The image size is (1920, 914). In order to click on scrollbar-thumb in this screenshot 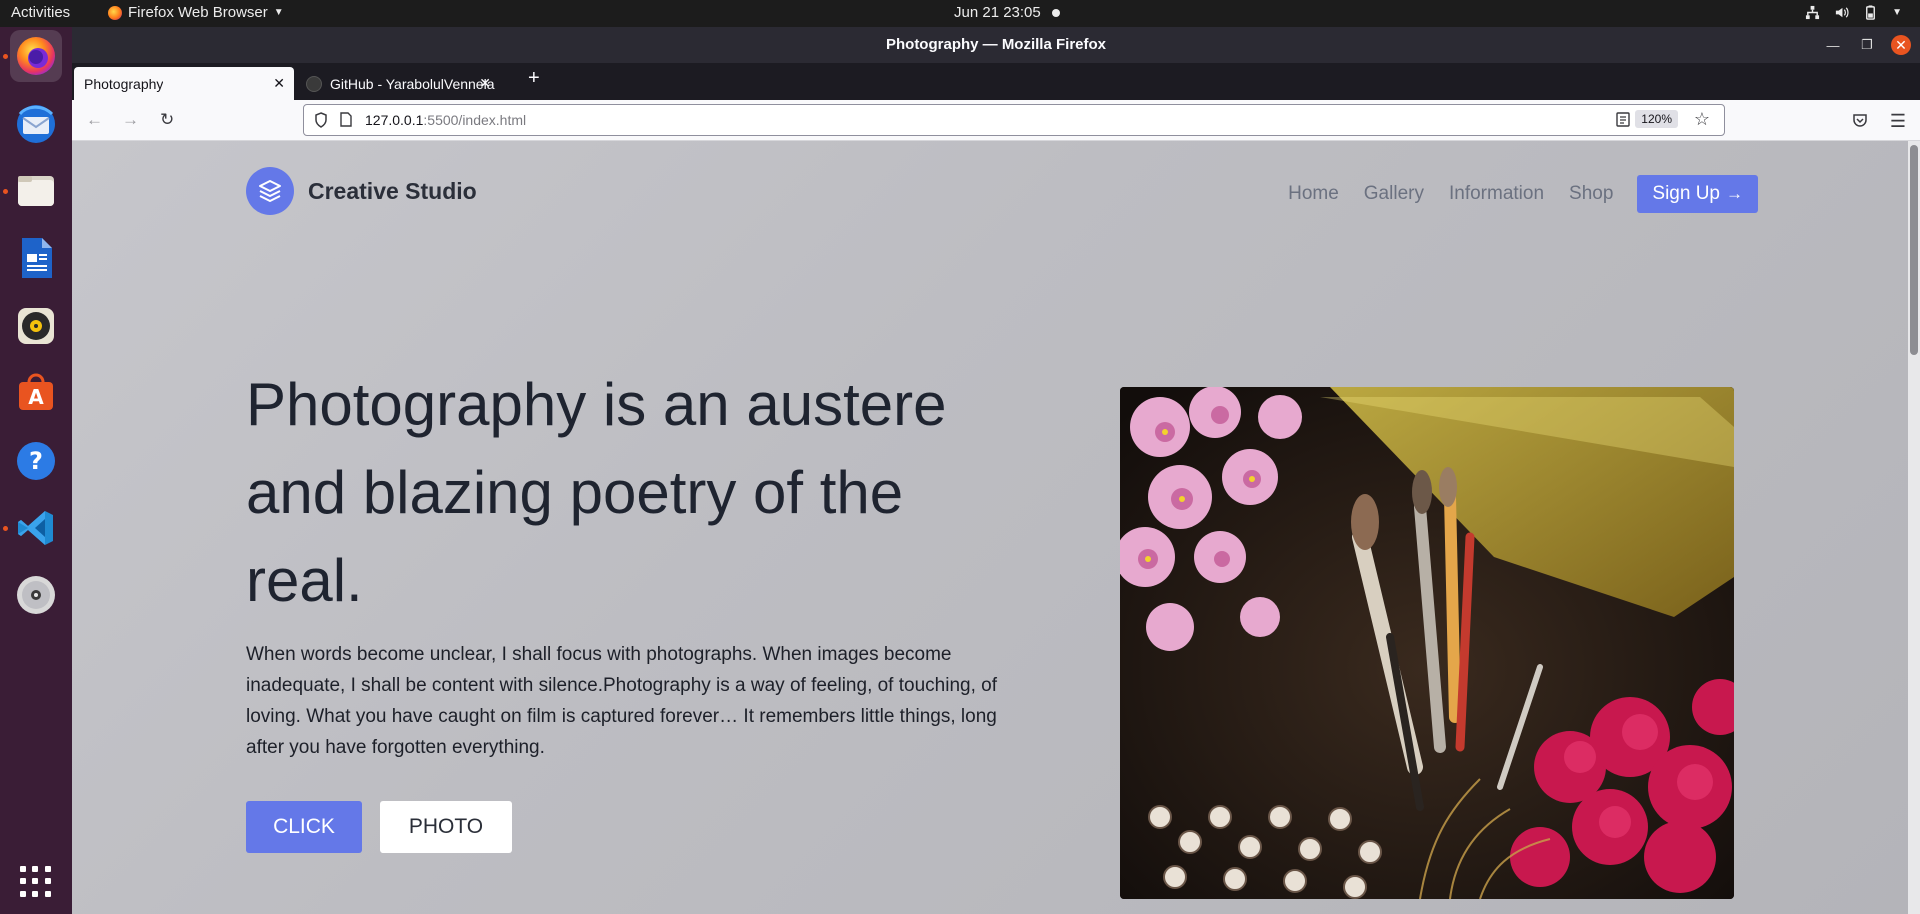, I will do `click(1914, 250)`.